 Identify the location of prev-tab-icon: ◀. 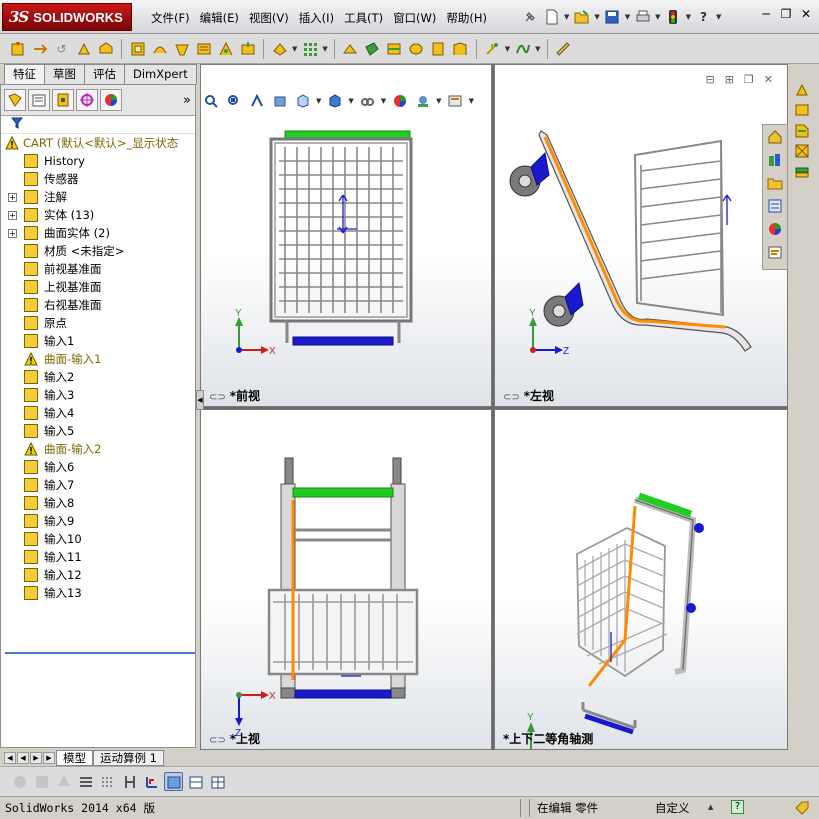
(23, 758).